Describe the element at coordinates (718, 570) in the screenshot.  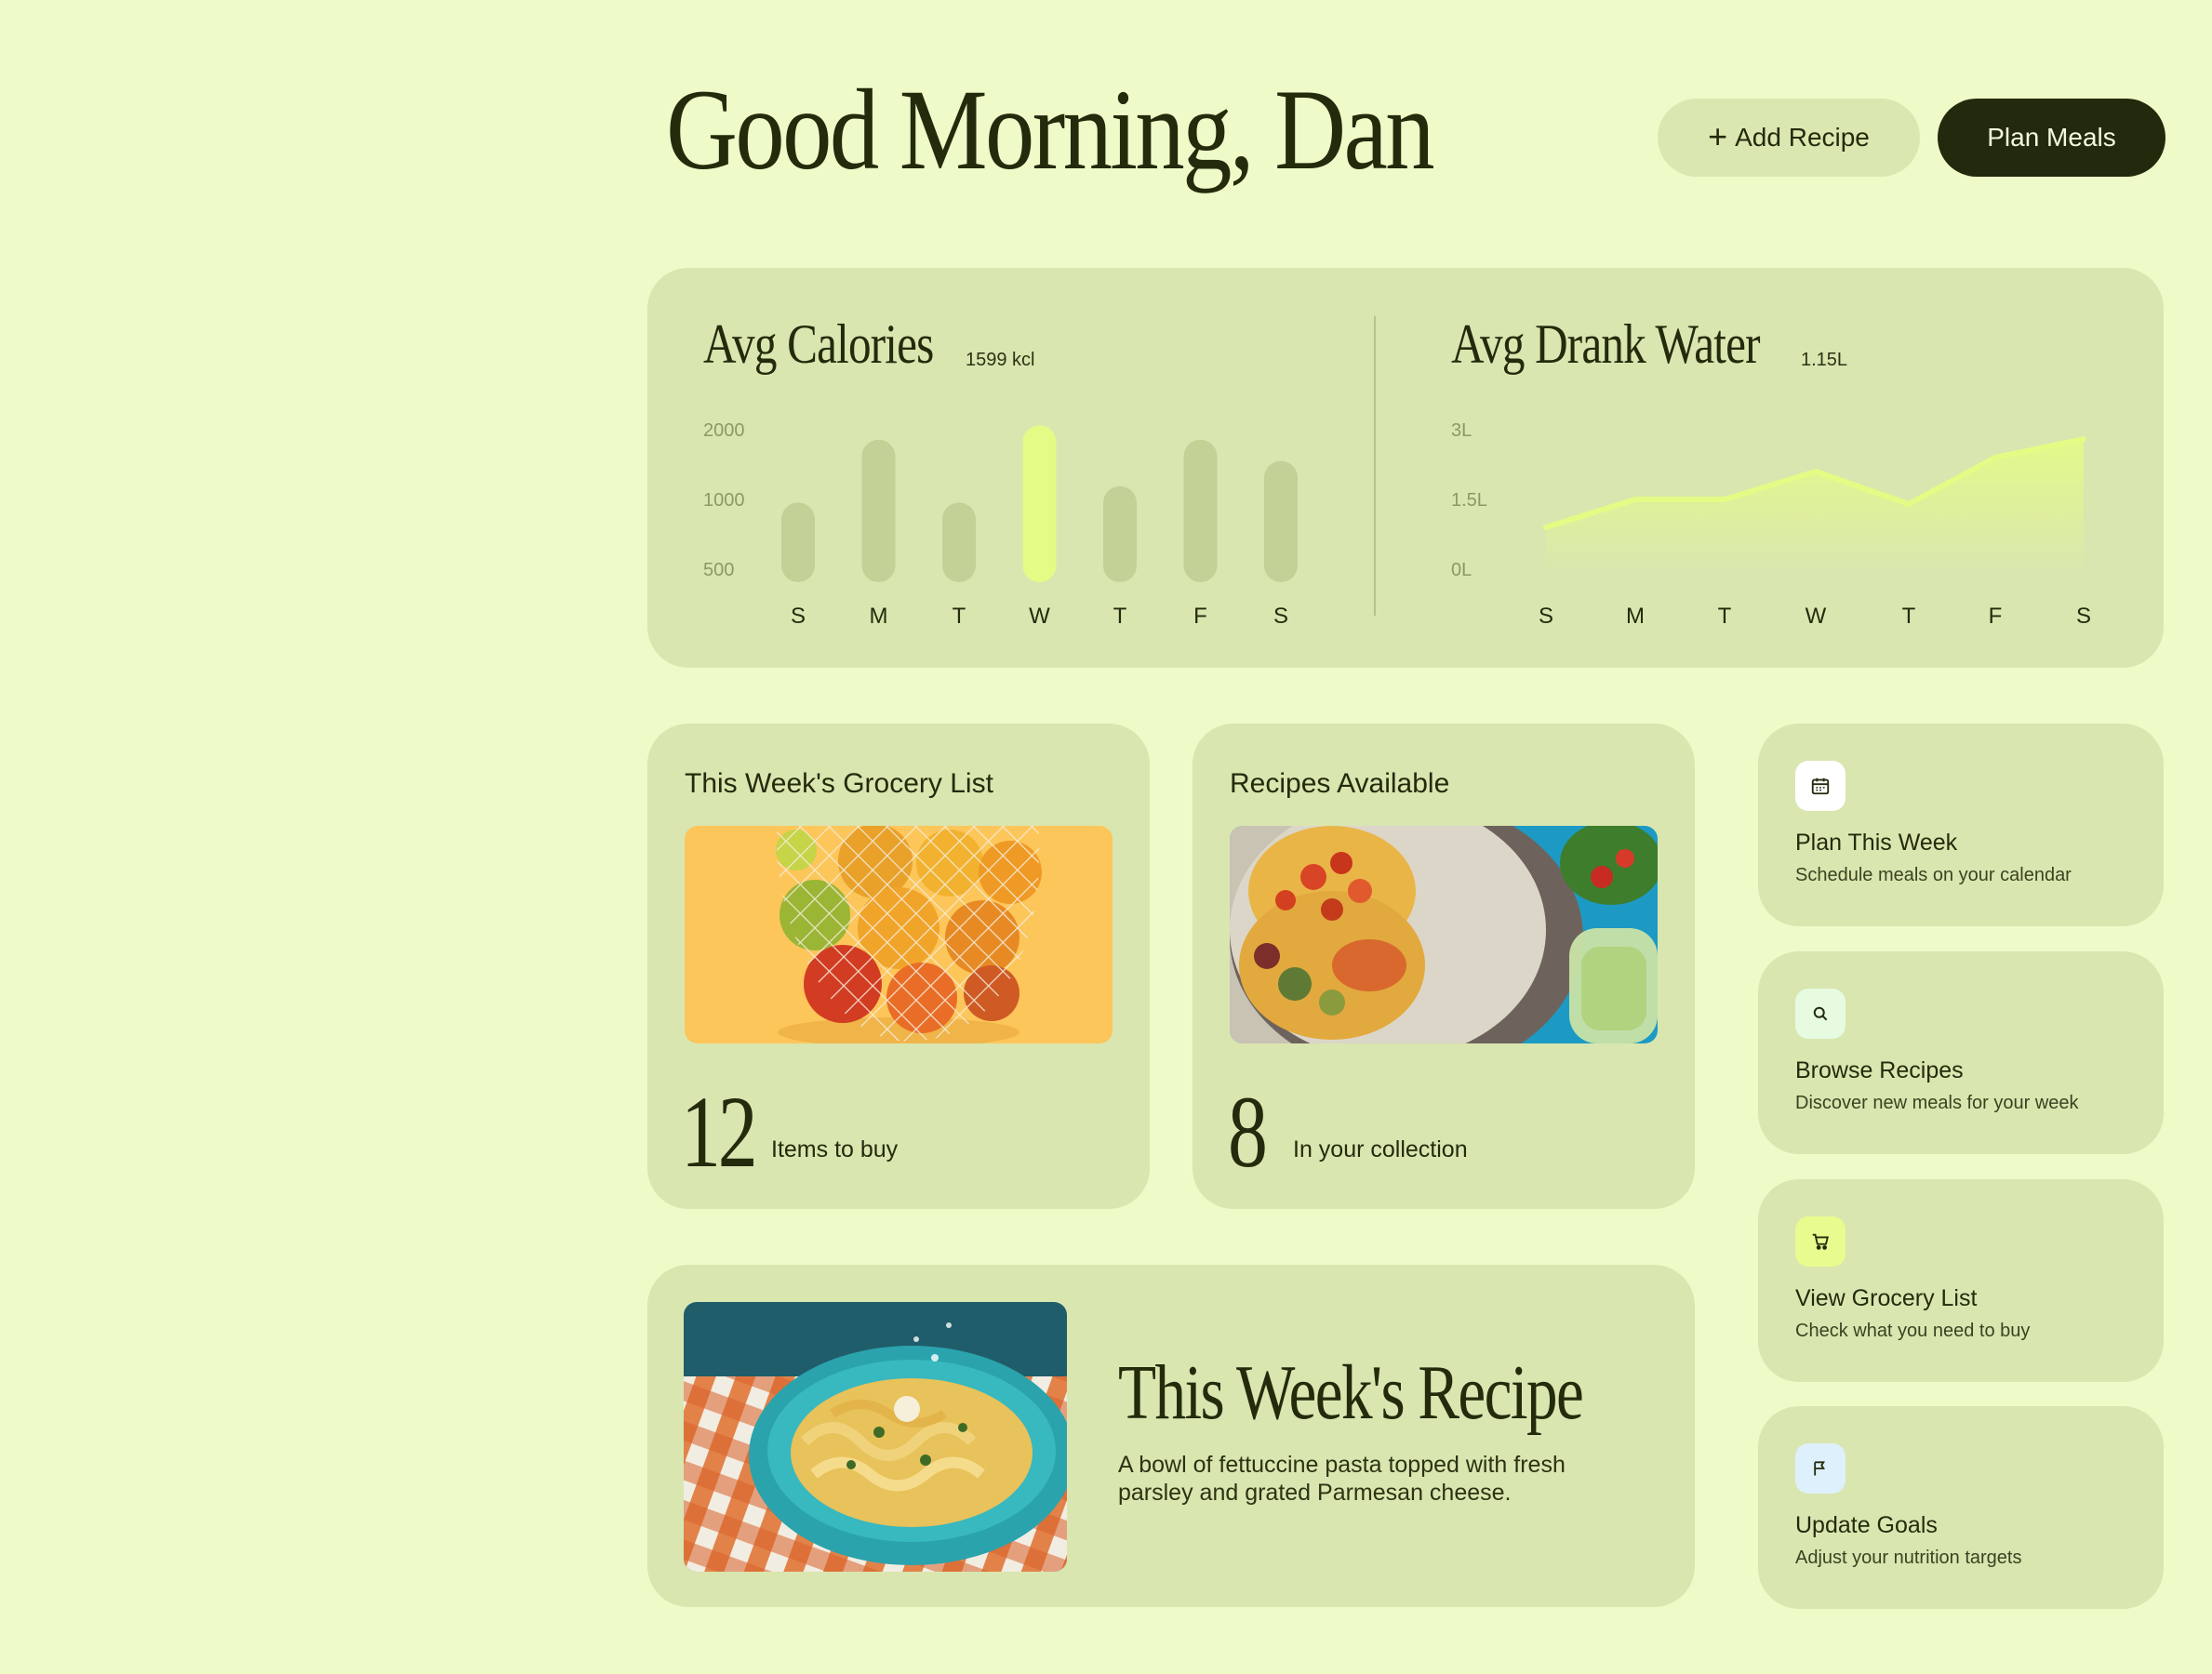
I see `y-tick-label: 500` at that location.